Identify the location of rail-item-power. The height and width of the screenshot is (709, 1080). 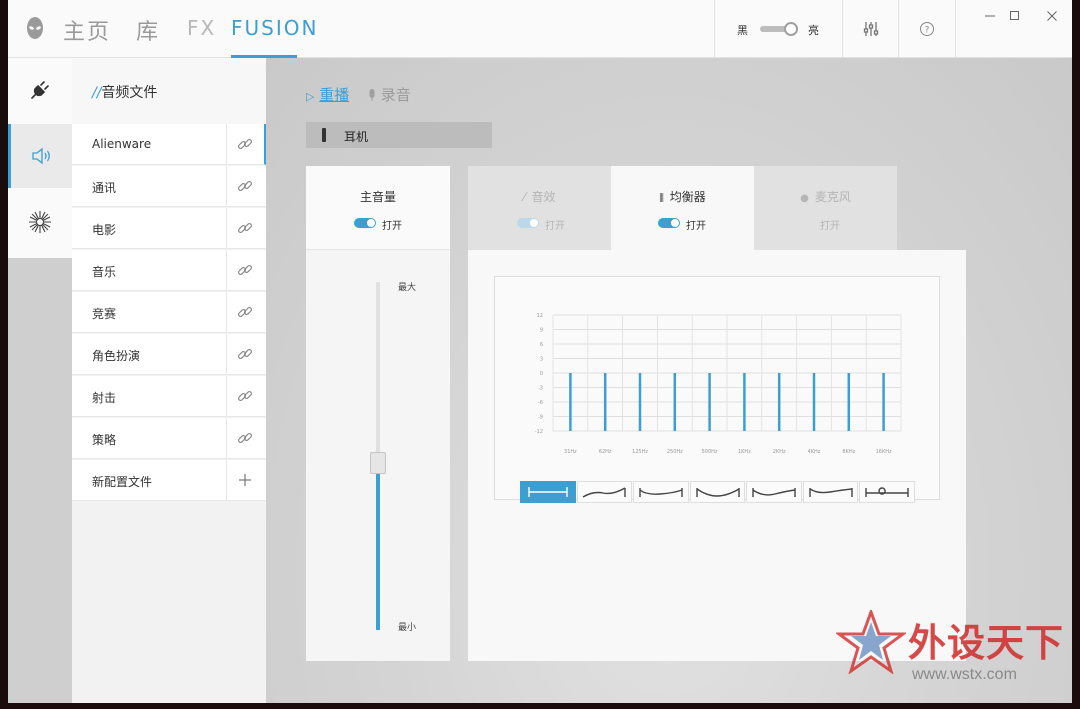
(40, 90).